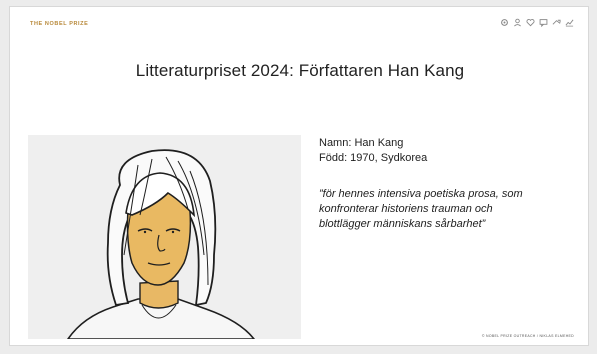  I want to click on photo-credit: © NOBEL PRIZE OUTREACH / NIKLAS ELMEHED, so click(527, 336).